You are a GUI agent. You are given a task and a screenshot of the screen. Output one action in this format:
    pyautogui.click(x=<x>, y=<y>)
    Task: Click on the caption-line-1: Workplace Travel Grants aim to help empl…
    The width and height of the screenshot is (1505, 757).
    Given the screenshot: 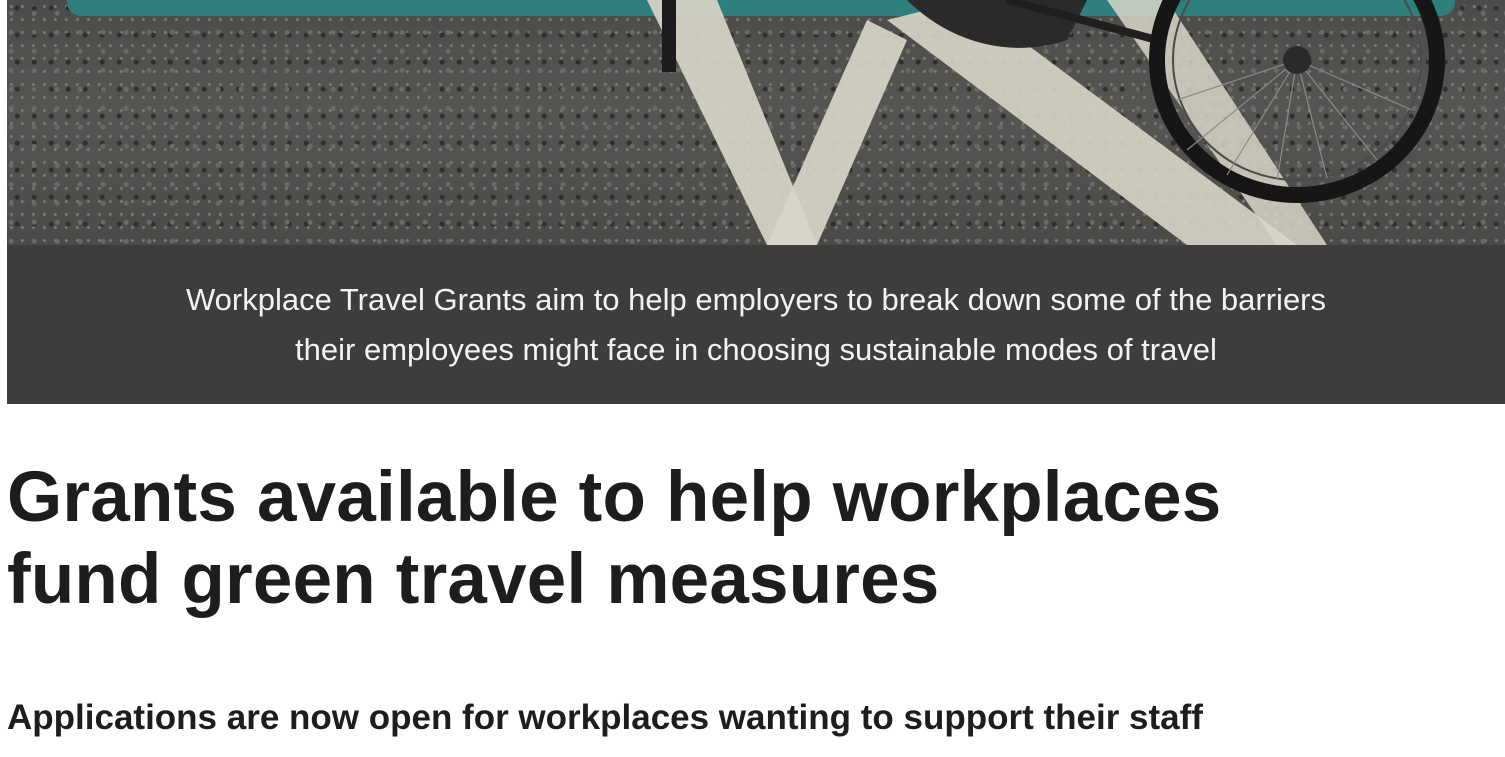 What is the action you would take?
    pyautogui.click(x=756, y=299)
    